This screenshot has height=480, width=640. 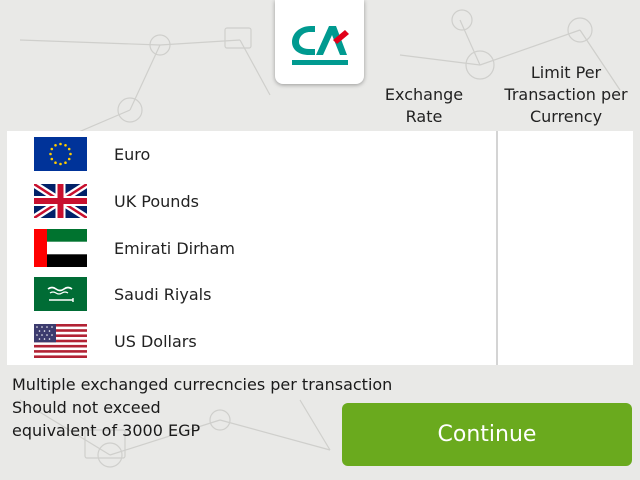 What do you see at coordinates (132, 154) in the screenshot?
I see `currency-name: Euro` at bounding box center [132, 154].